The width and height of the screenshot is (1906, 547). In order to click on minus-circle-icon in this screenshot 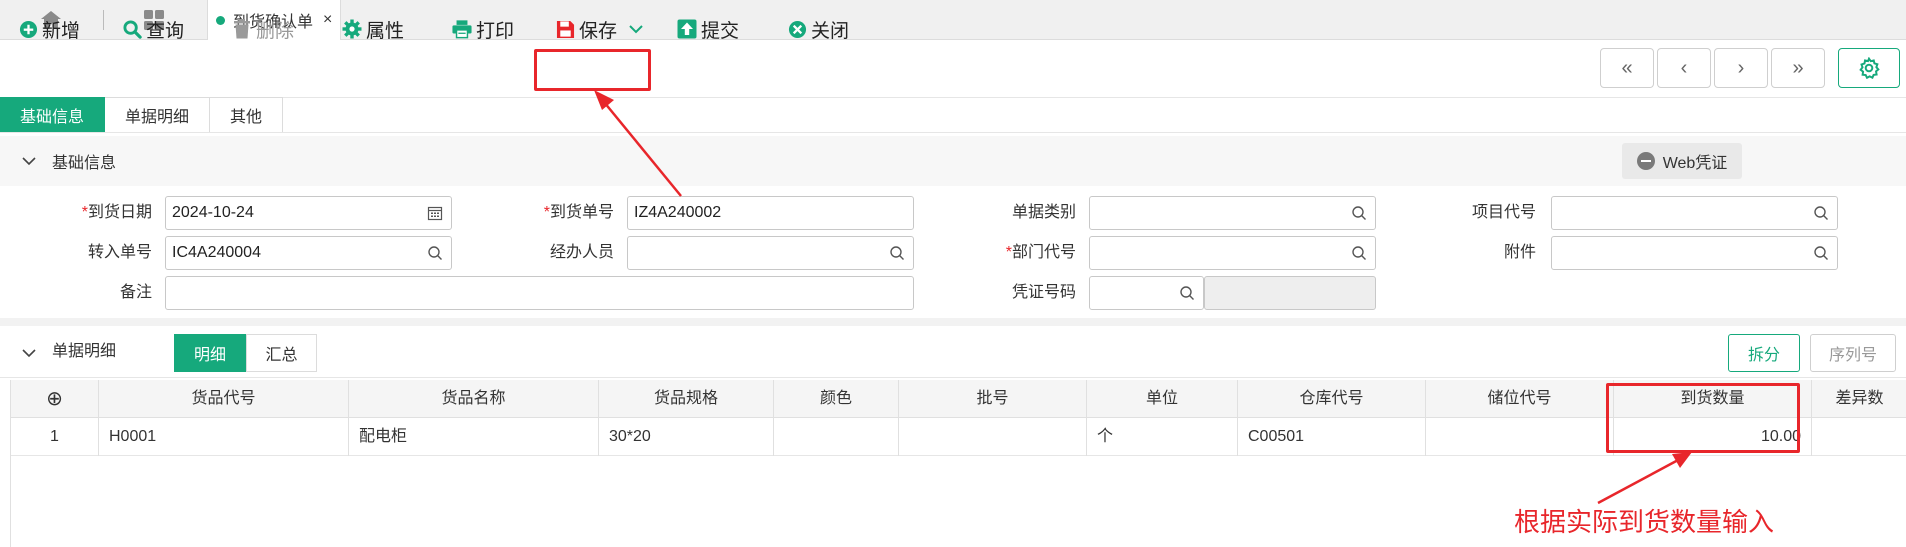, I will do `click(1645, 161)`.